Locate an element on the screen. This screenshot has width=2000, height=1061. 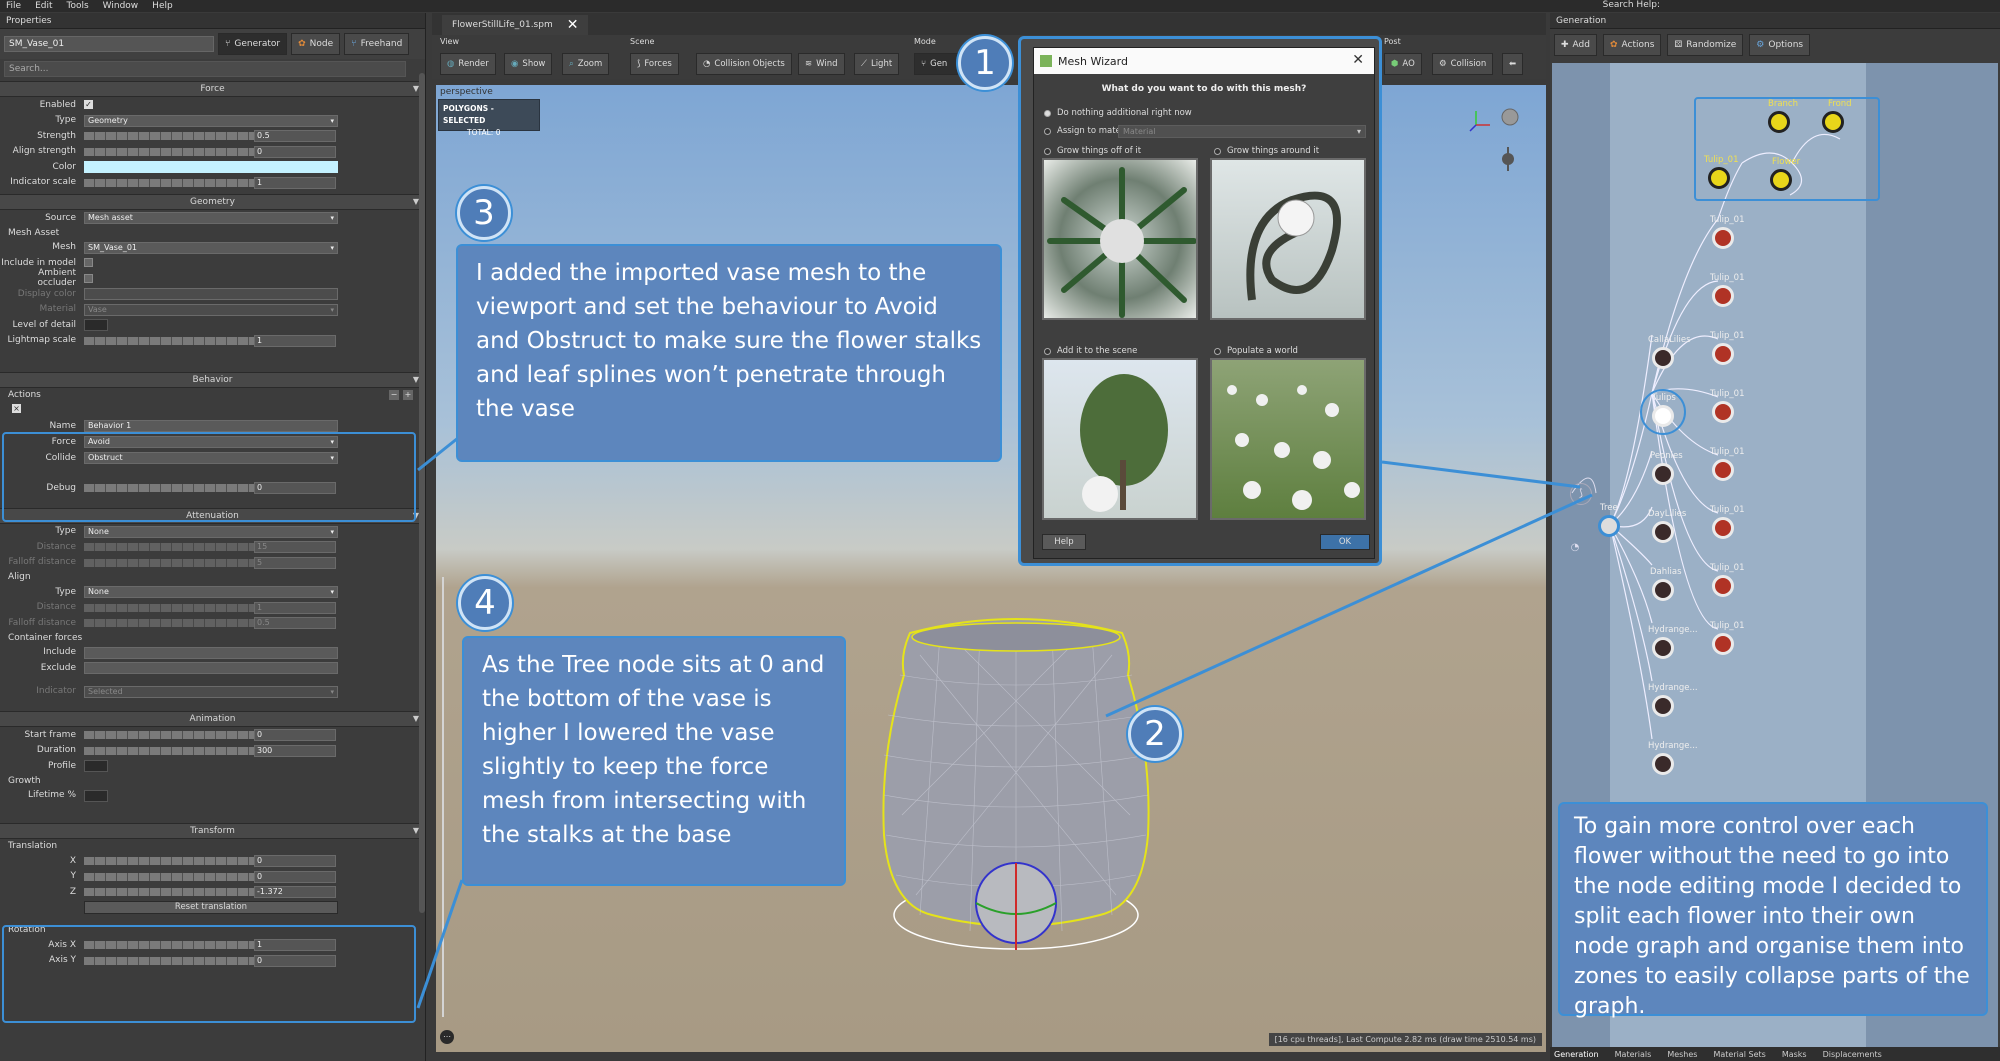
source-select: Mesh asset ▾ is located at coordinates (211, 218).